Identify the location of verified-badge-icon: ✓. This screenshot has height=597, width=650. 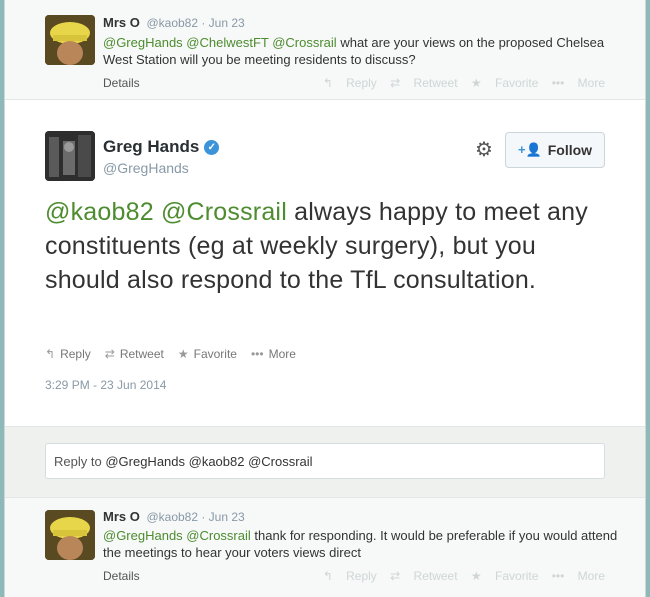
(212, 147).